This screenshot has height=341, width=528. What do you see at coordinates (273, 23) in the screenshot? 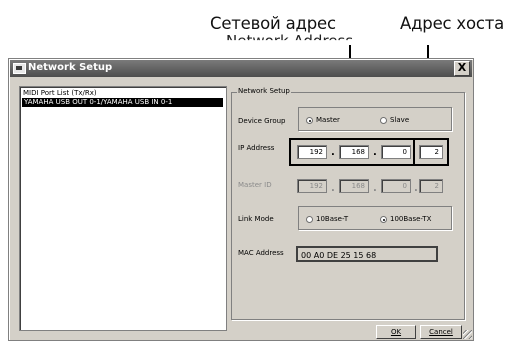
I see `network-address-callout: Сетевой адрес` at bounding box center [273, 23].